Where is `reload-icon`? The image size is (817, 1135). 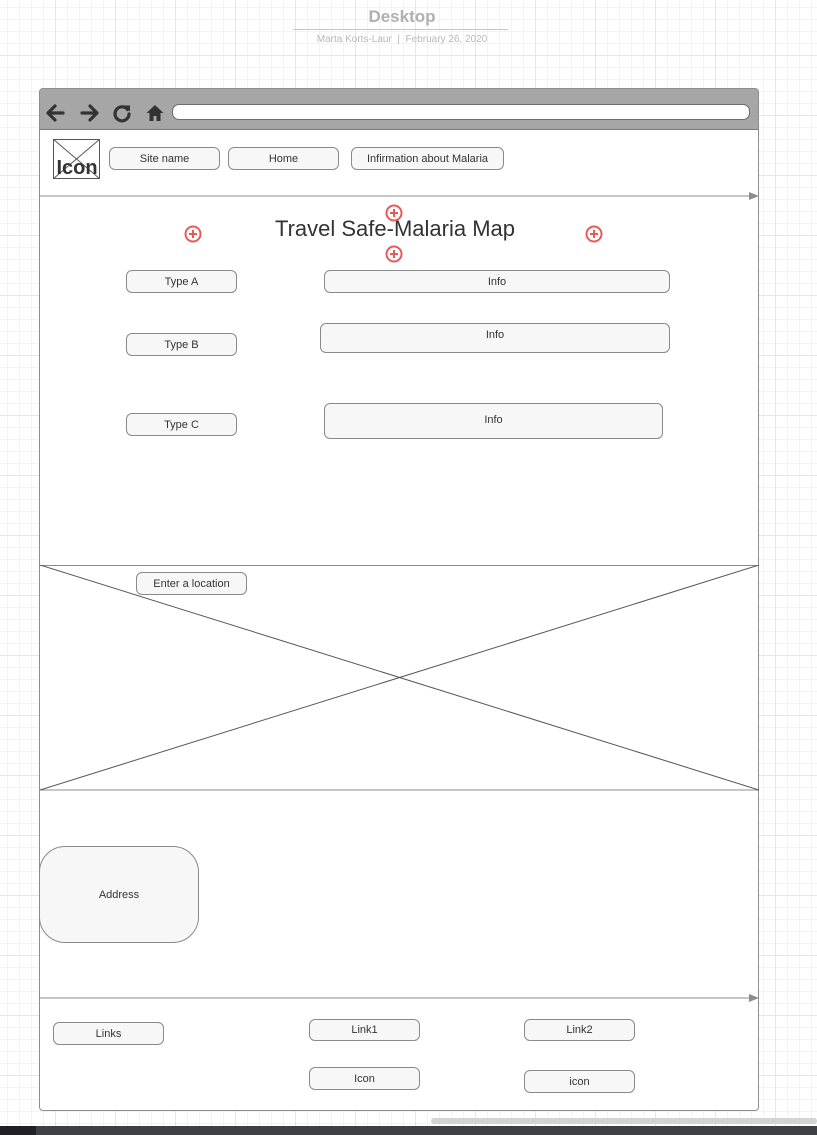
reload-icon is located at coordinates (122, 113).